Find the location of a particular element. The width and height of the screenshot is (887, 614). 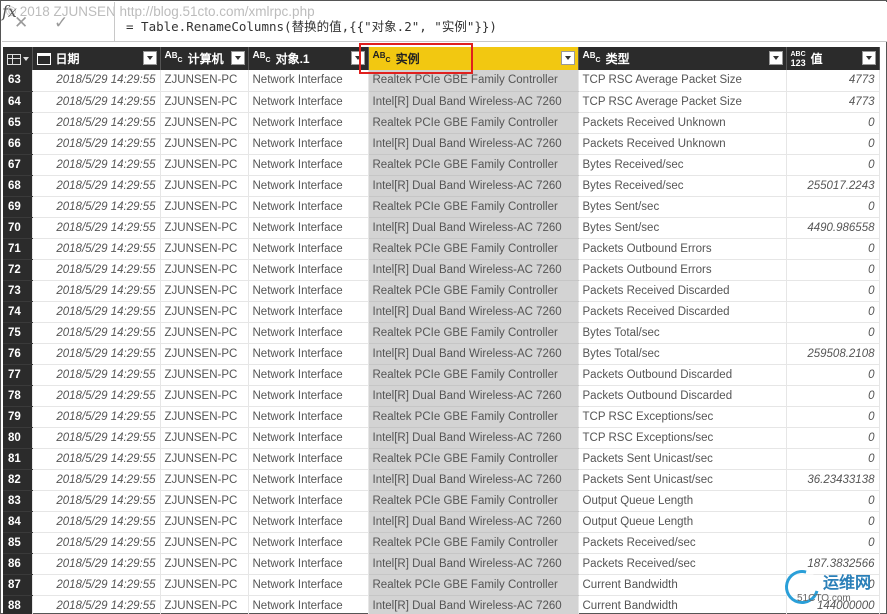

cell-type: TCP RSC Exceptions/sec is located at coordinates (682, 438).